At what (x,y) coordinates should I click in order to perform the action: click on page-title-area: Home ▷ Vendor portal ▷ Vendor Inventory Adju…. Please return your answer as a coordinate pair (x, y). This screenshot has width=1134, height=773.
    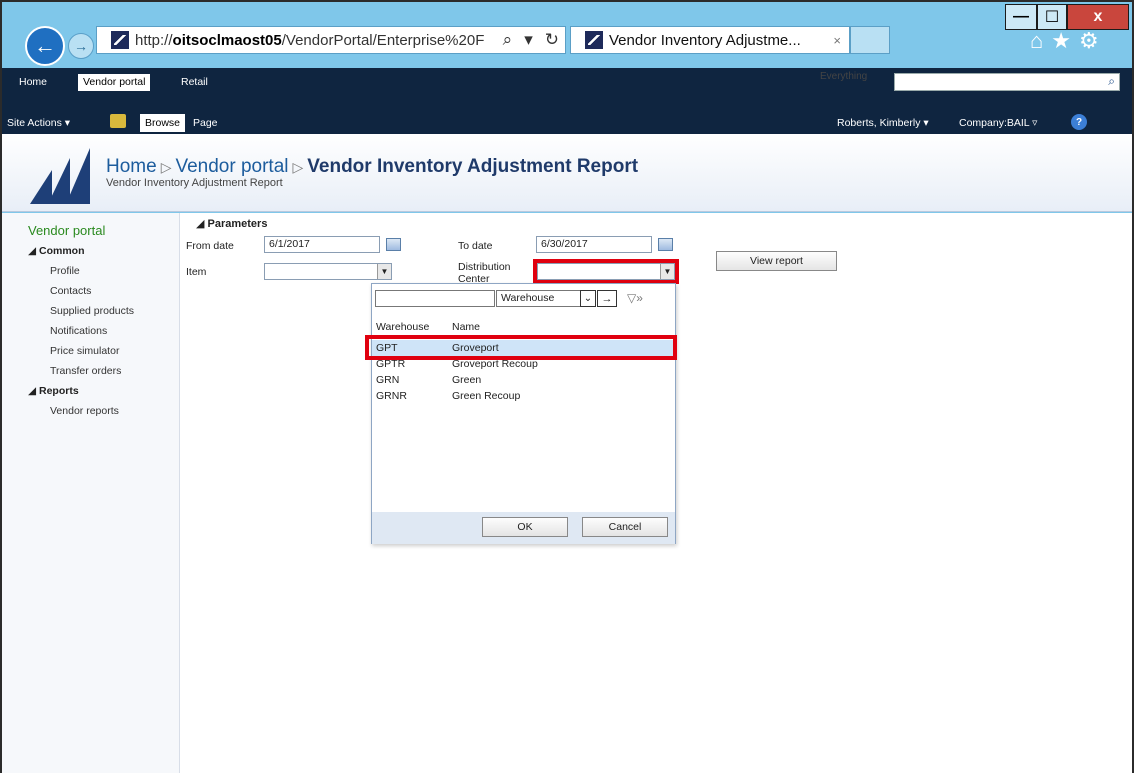
    Looking at the image, I should click on (567, 173).